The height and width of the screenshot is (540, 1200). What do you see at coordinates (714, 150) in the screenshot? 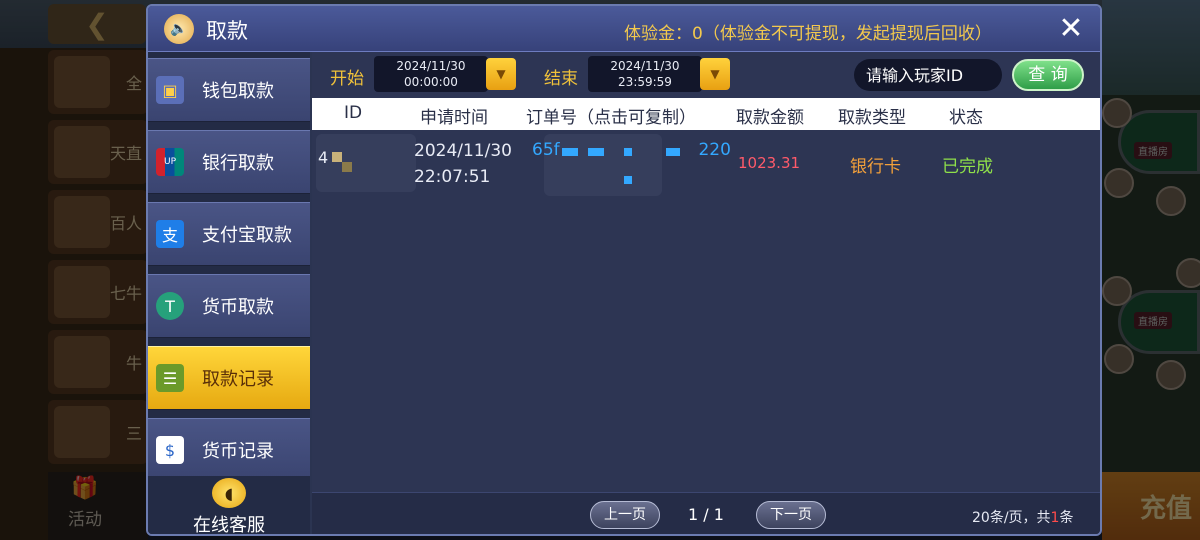
I see `row-order-suffix: 220` at bounding box center [714, 150].